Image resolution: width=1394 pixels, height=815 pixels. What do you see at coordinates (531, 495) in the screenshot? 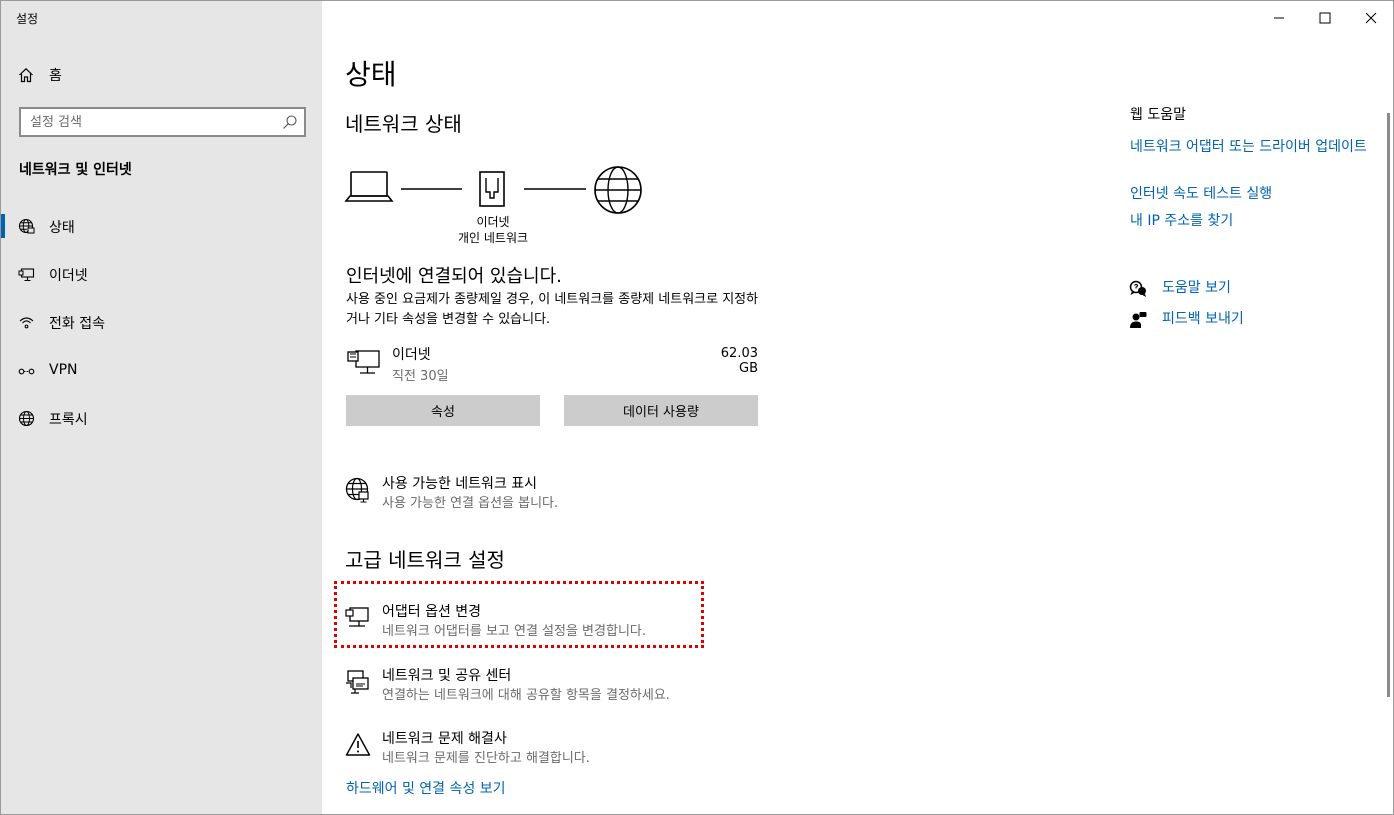
I see `show-available-networks: 사용 가능한 네트워크 표시 사용 가능한 연결 옵션을 봅니다.` at bounding box center [531, 495].